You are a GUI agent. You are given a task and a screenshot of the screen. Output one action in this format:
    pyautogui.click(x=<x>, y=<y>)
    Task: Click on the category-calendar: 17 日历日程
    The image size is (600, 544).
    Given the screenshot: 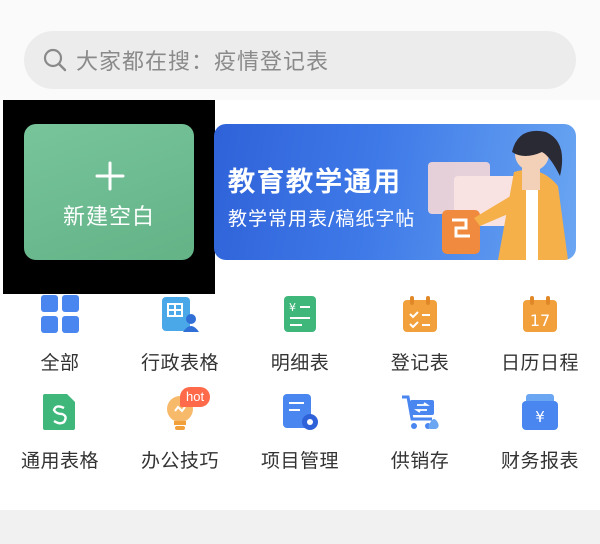 What is the action you would take?
    pyautogui.click(x=540, y=335)
    